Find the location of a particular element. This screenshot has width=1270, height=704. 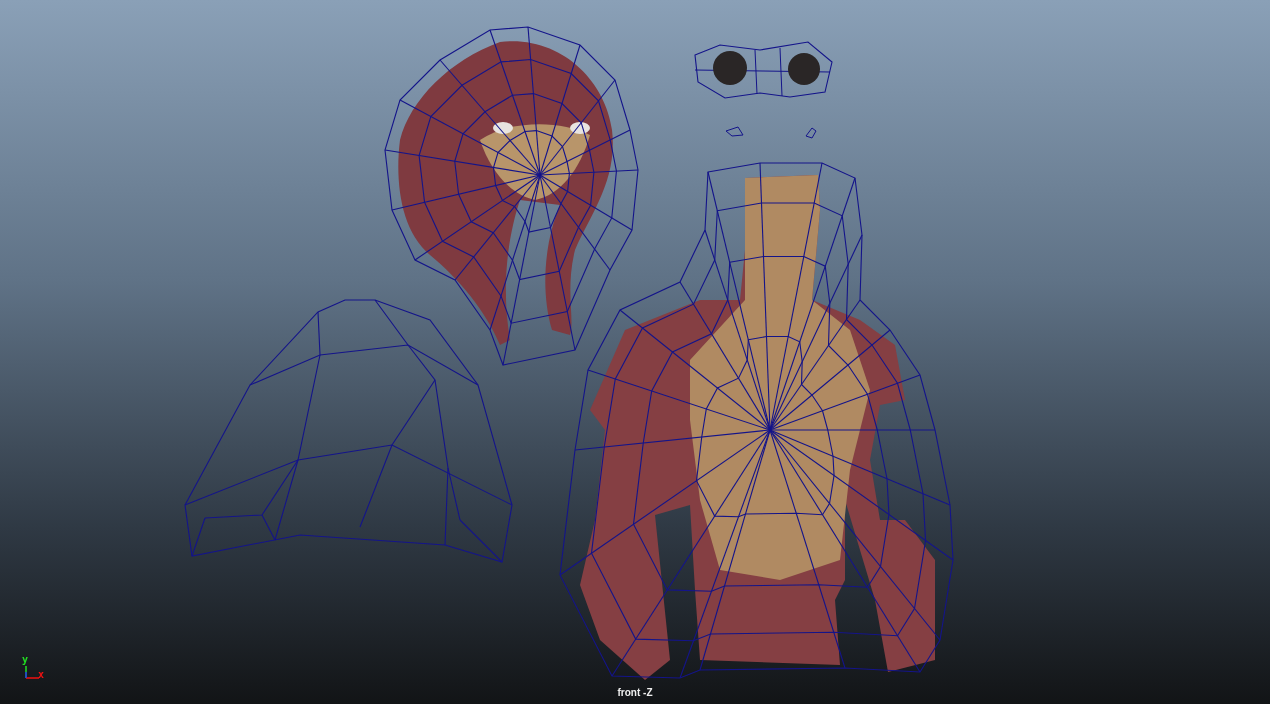

camera-label: front -Z is located at coordinates (635, 692).